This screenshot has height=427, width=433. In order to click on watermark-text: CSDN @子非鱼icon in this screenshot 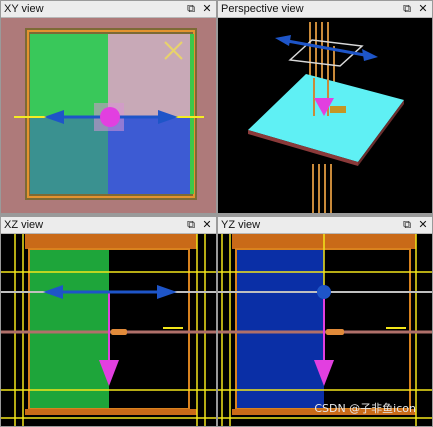, I will do `click(365, 408)`.